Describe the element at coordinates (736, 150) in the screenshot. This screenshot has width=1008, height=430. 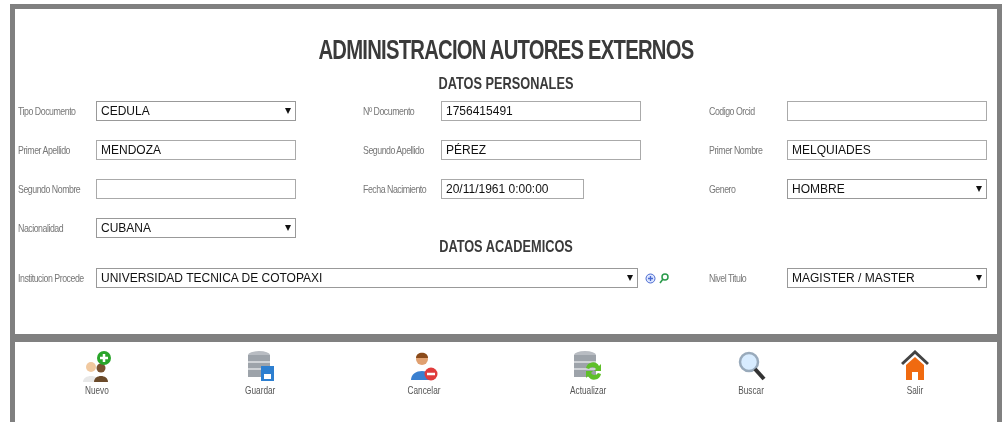
I see `field-label: Primer Nombre` at that location.